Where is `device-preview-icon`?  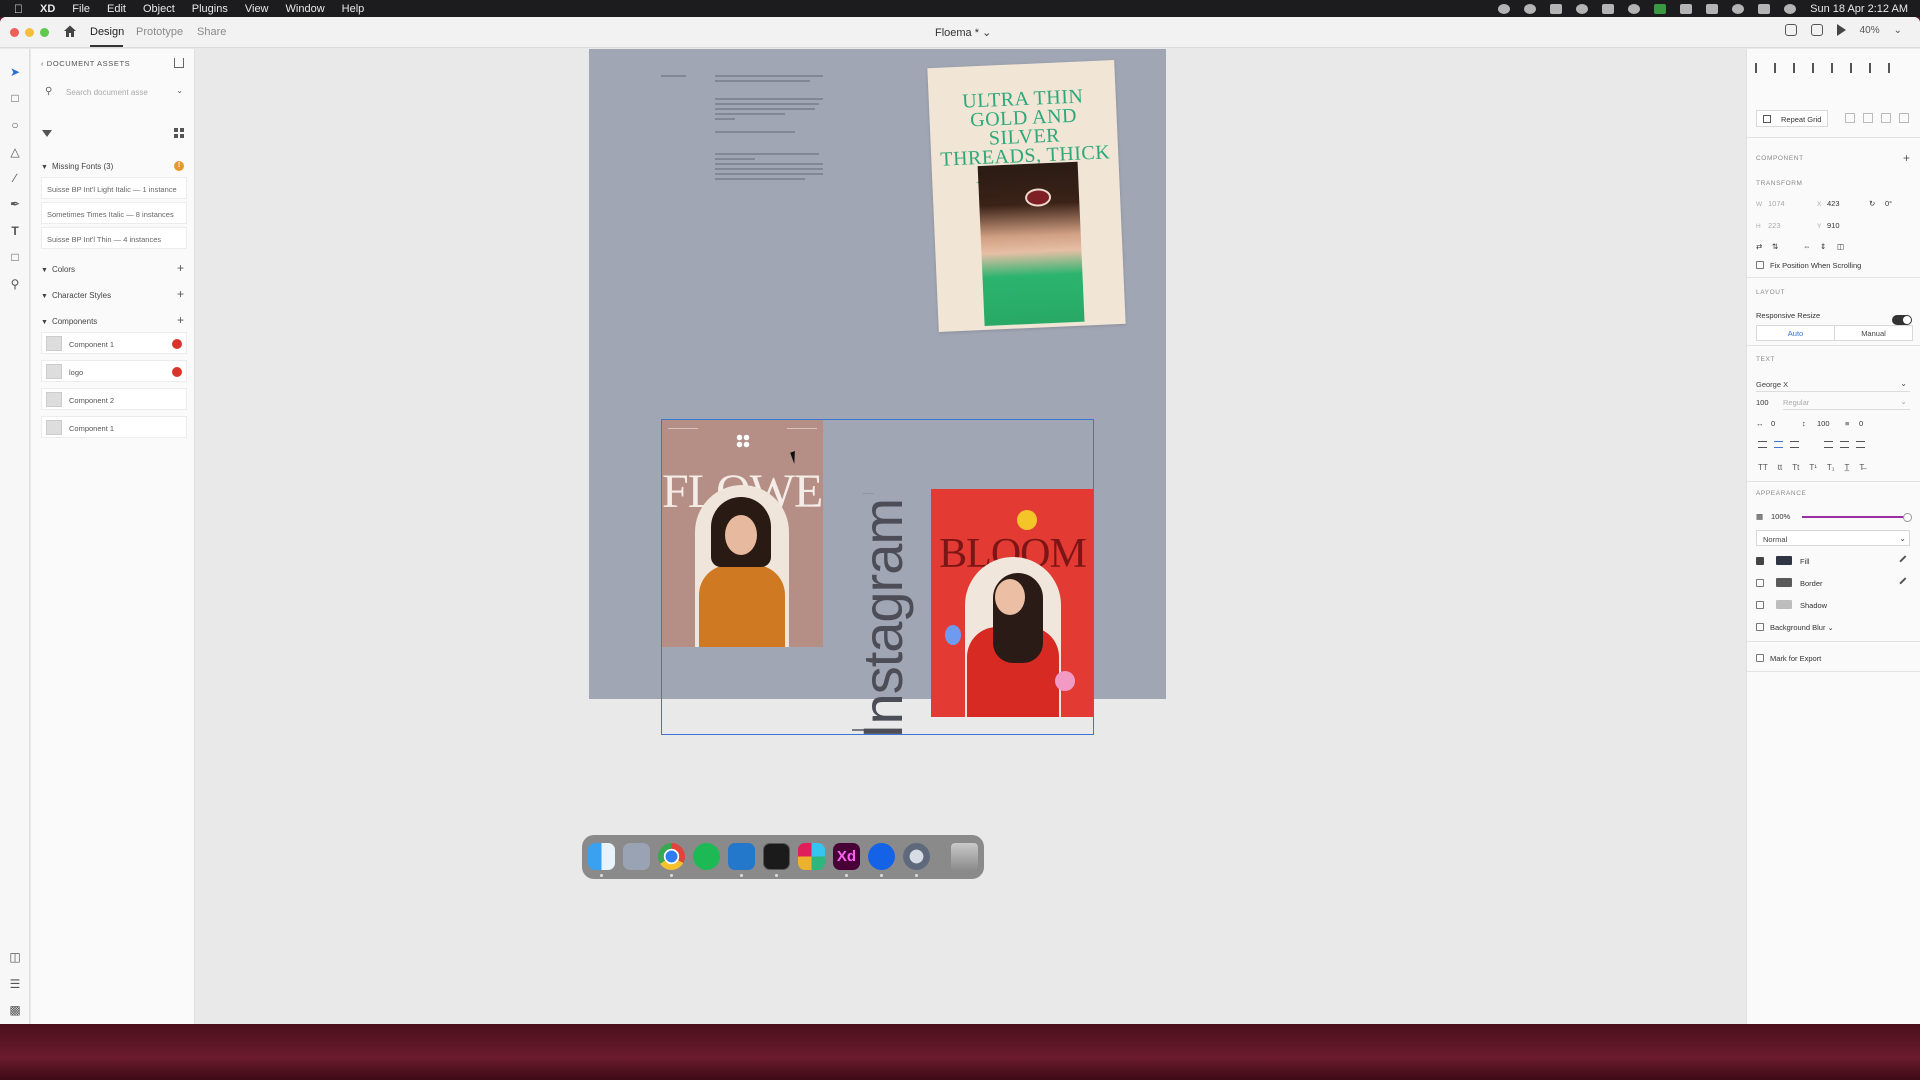 device-preview-icon is located at coordinates (1816, 30).